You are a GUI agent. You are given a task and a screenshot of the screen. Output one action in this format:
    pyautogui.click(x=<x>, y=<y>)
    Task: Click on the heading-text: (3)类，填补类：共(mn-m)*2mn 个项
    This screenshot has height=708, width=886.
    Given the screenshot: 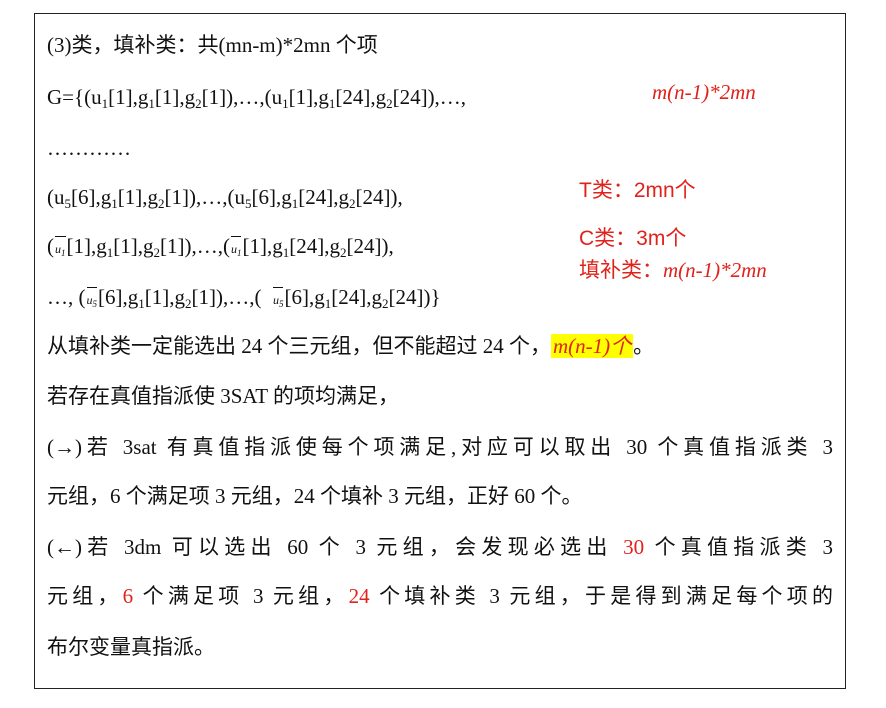 What is the action you would take?
    pyautogui.click(x=212, y=45)
    